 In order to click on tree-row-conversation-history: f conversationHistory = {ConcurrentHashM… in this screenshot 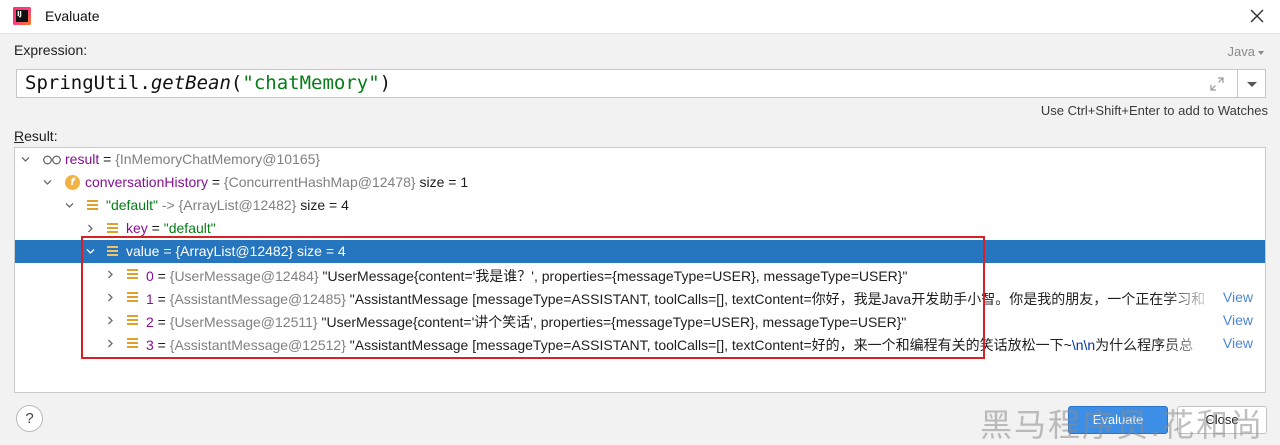, I will do `click(640, 182)`.